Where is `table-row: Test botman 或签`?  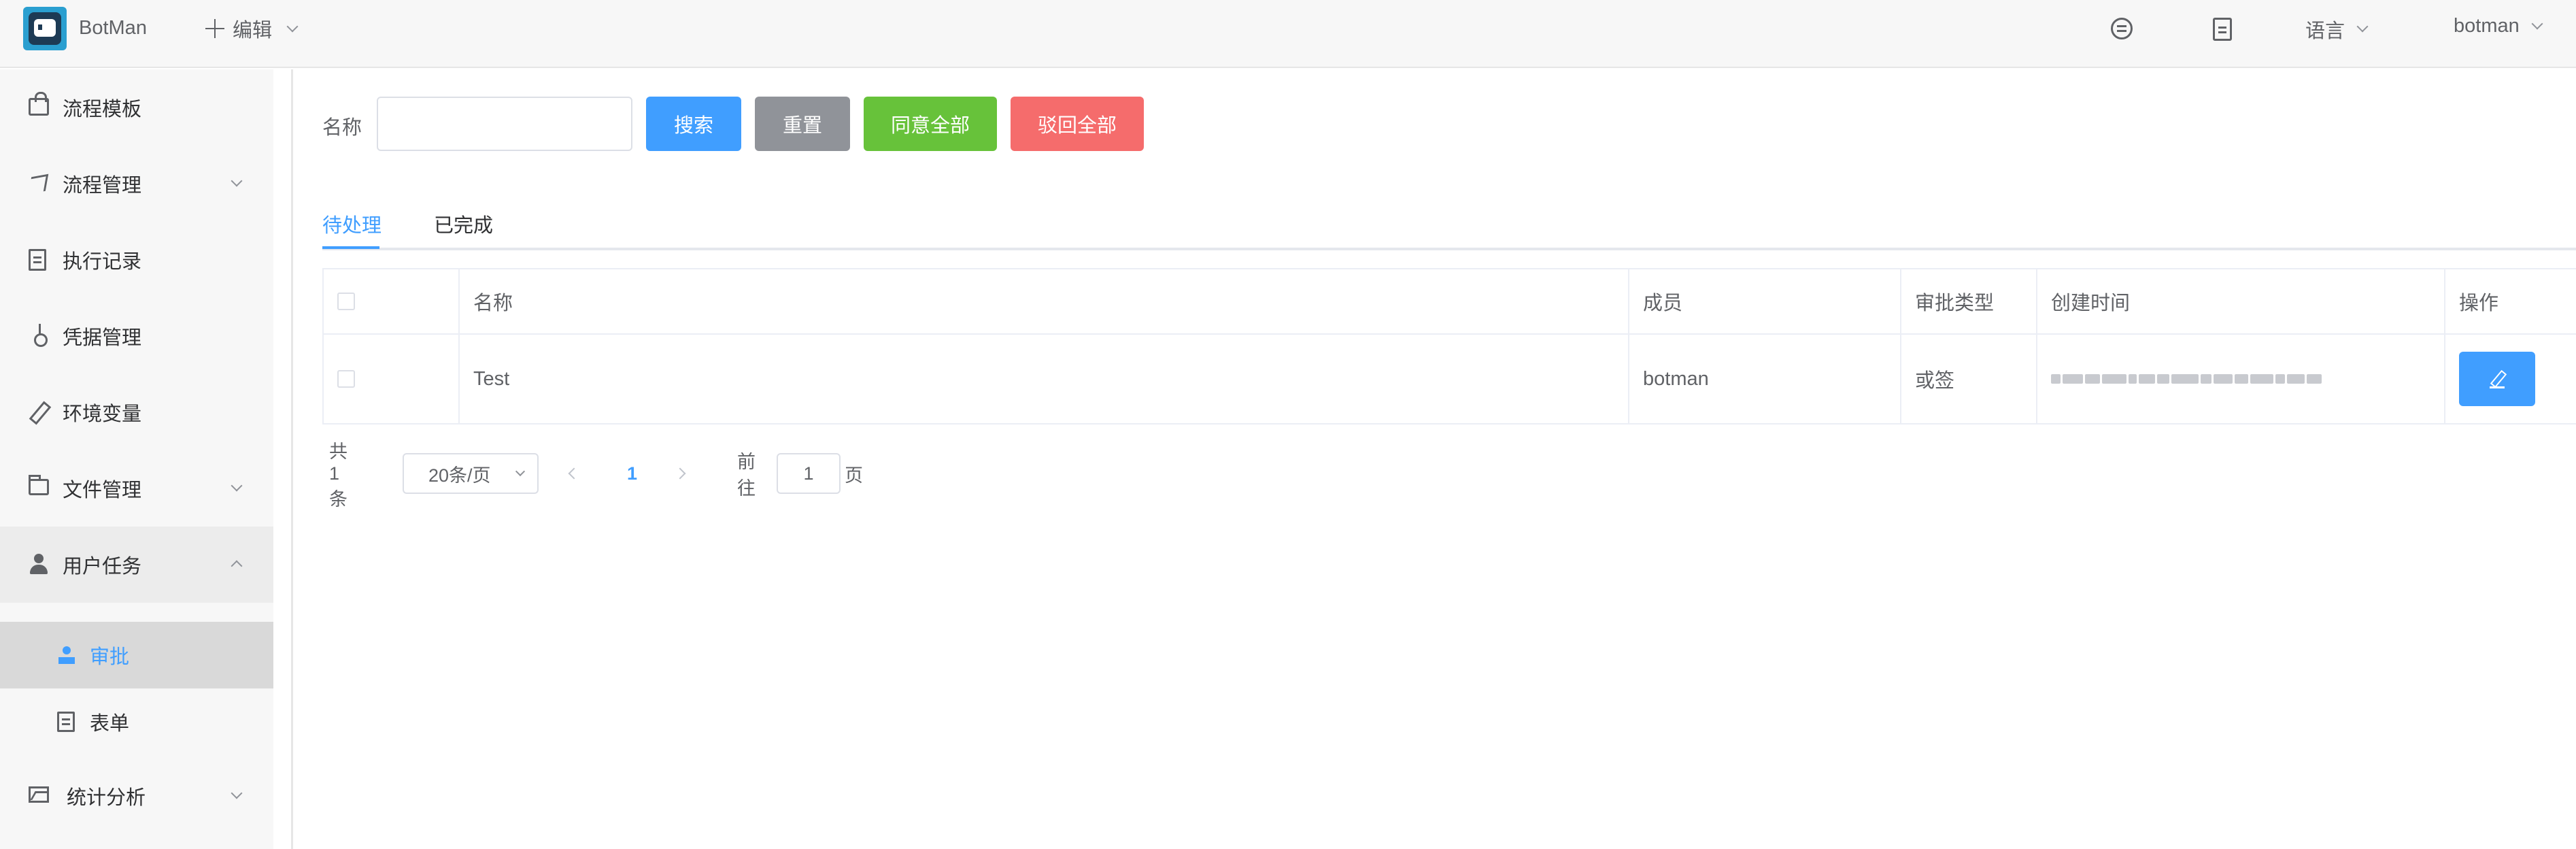
table-row: Test botman 或签 is located at coordinates (1450, 379).